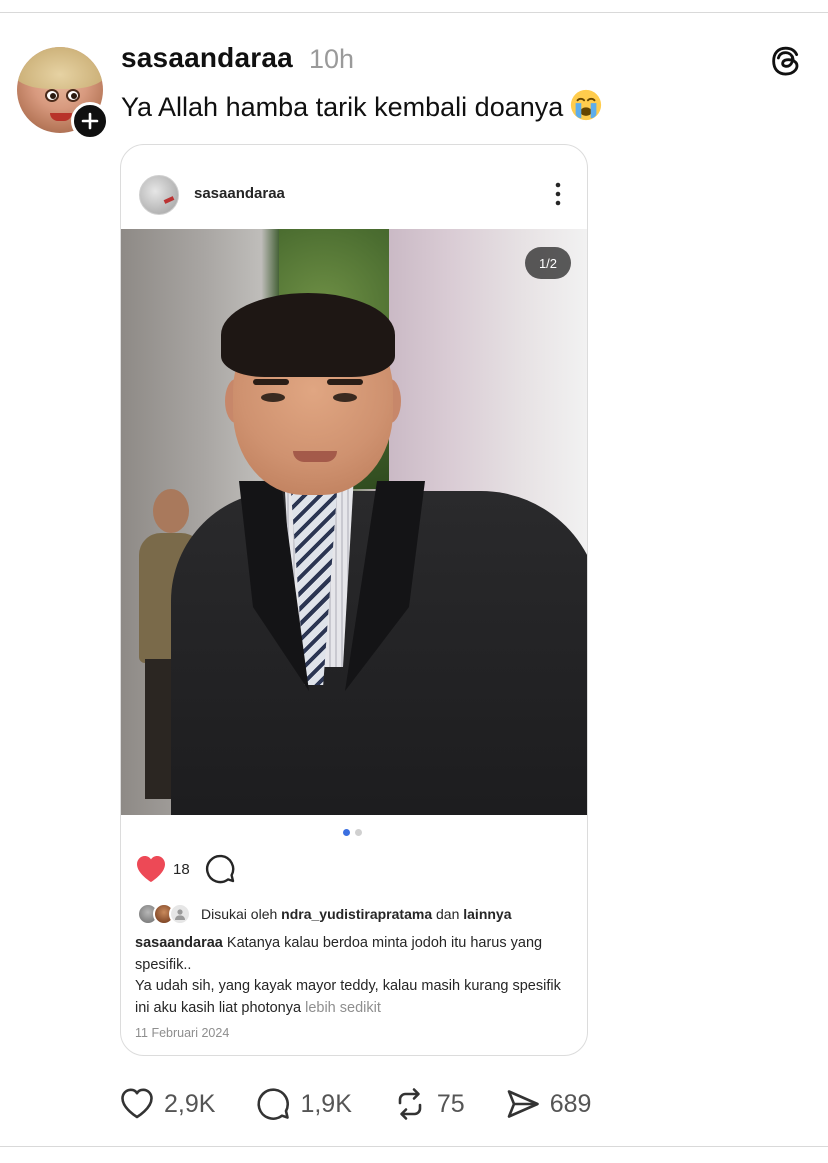 The width and height of the screenshot is (828, 1163). I want to click on post-text: Ya Allah hamba tarik kembali doanya, so click(362, 106).